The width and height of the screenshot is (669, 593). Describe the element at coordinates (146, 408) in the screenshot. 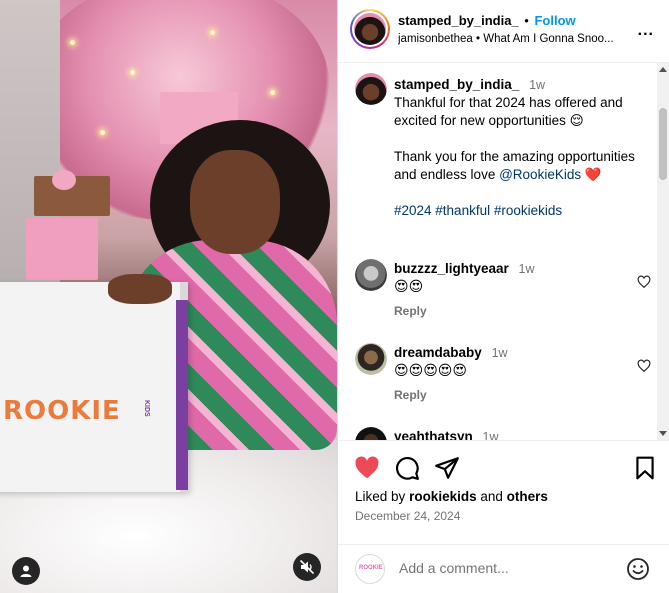

I see `box-brand-sub: KIDS` at that location.